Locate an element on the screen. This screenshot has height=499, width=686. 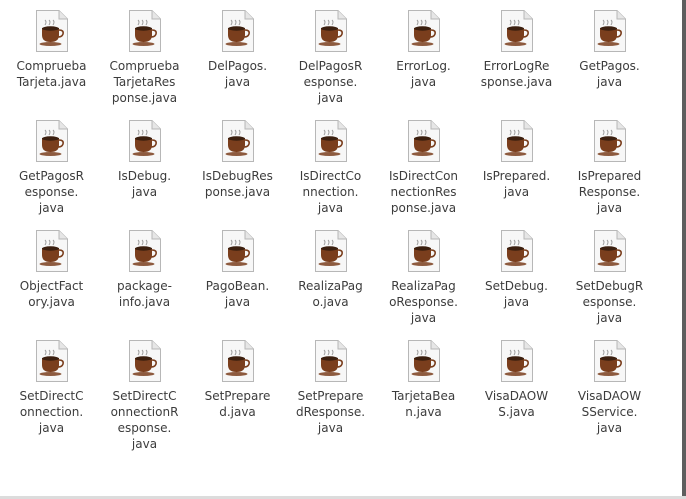
file-name-label: IsDebug. java is located at coordinates (144, 184).